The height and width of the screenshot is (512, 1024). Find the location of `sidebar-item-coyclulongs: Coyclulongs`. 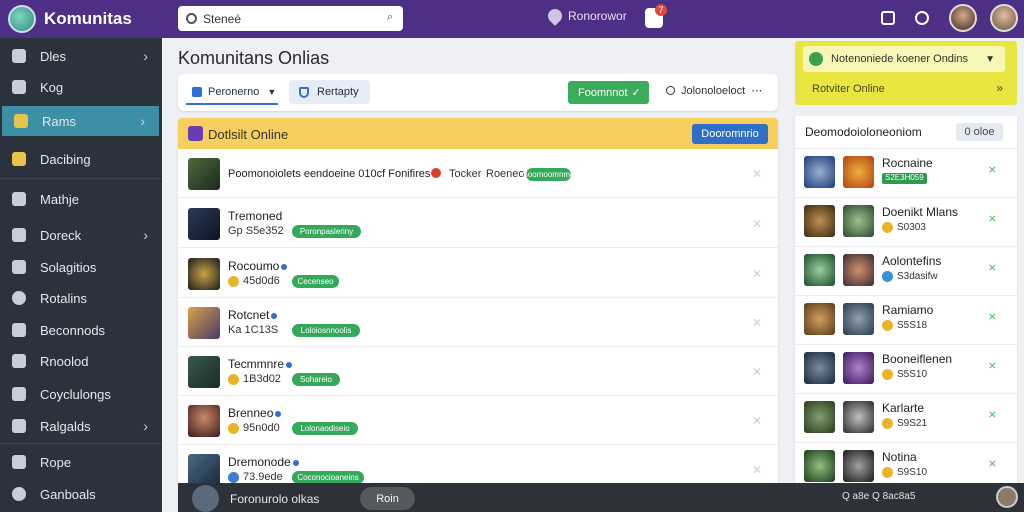

sidebar-item-coyclulongs: Coyclulongs is located at coordinates (81, 394).